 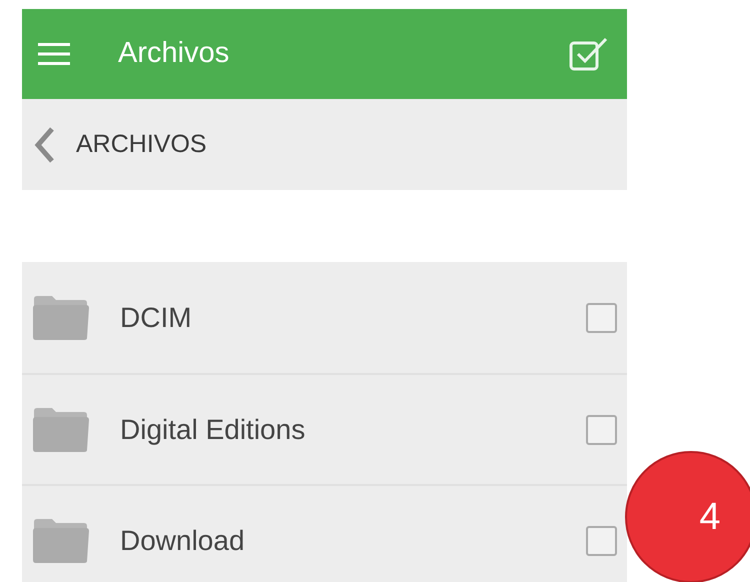 I want to click on menu-icon, so click(x=54, y=54).